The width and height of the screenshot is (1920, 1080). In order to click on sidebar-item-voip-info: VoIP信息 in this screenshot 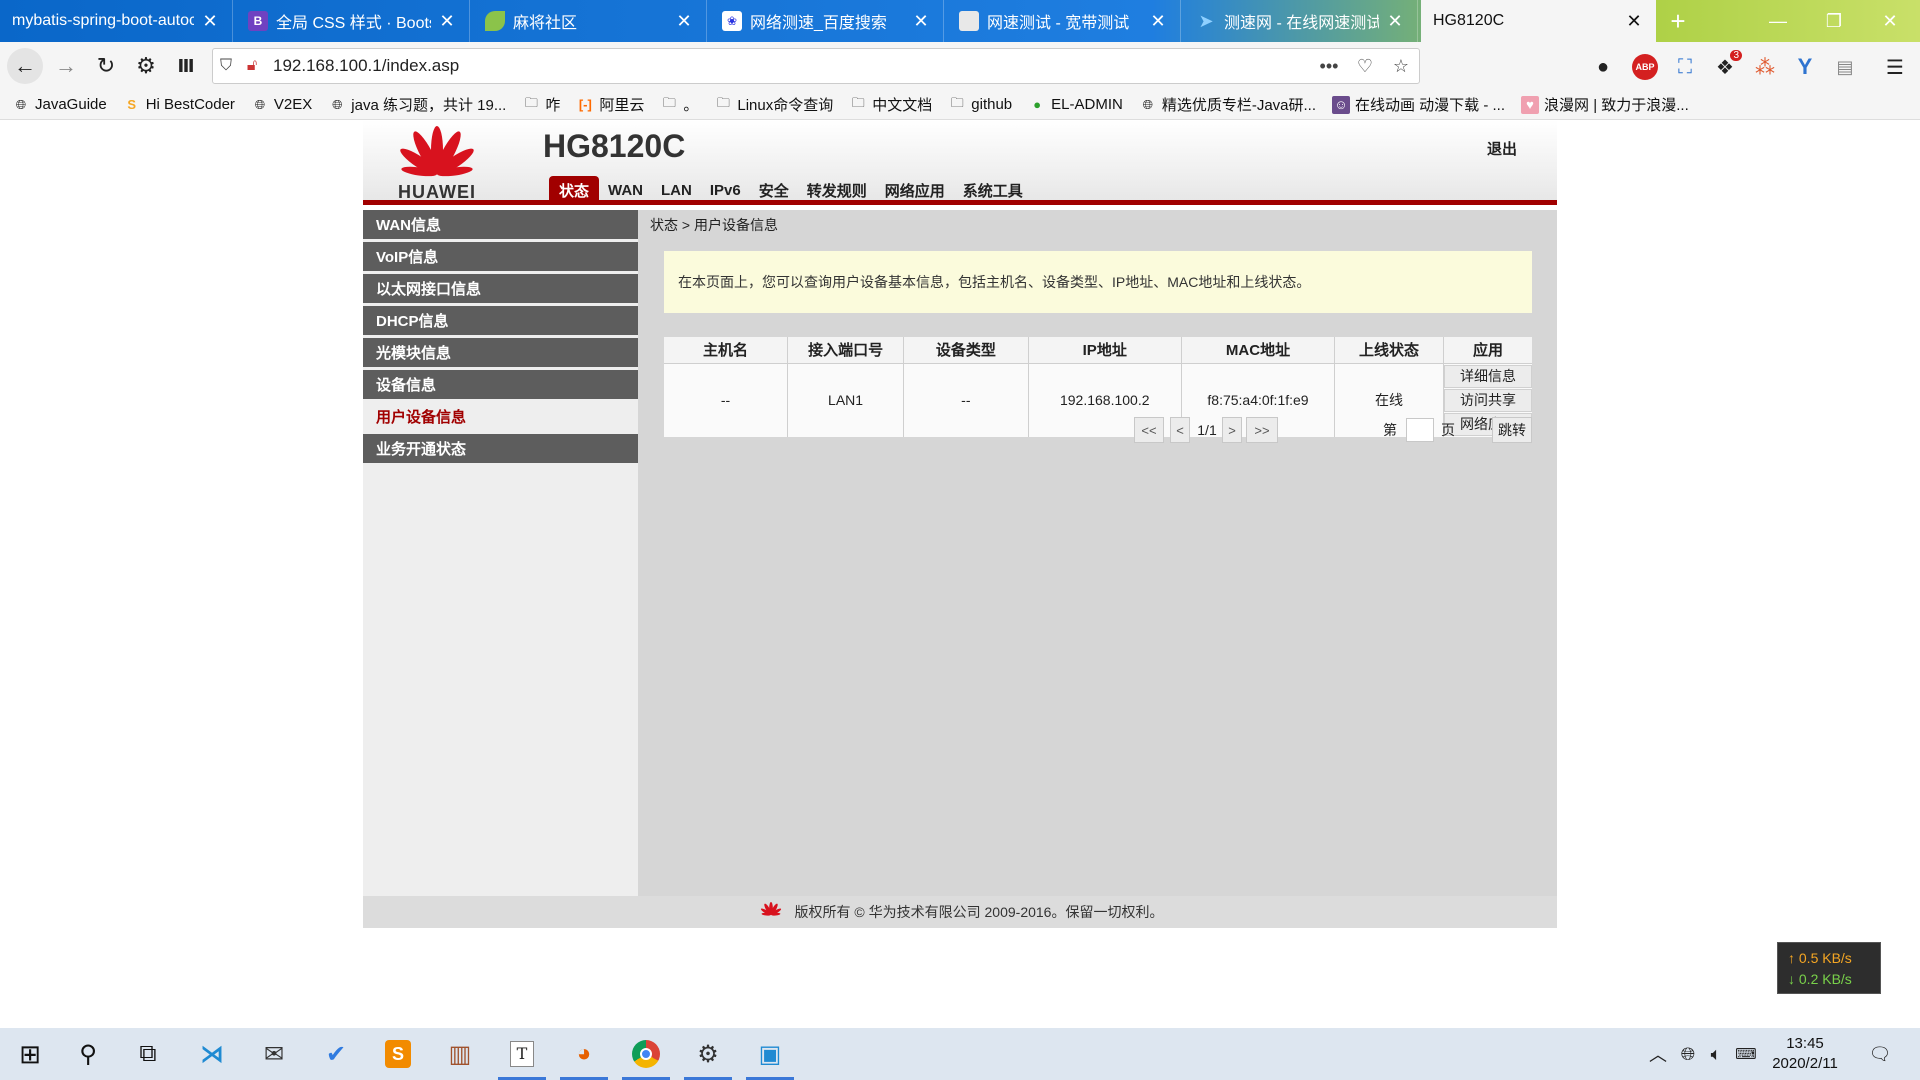, I will do `click(500, 256)`.